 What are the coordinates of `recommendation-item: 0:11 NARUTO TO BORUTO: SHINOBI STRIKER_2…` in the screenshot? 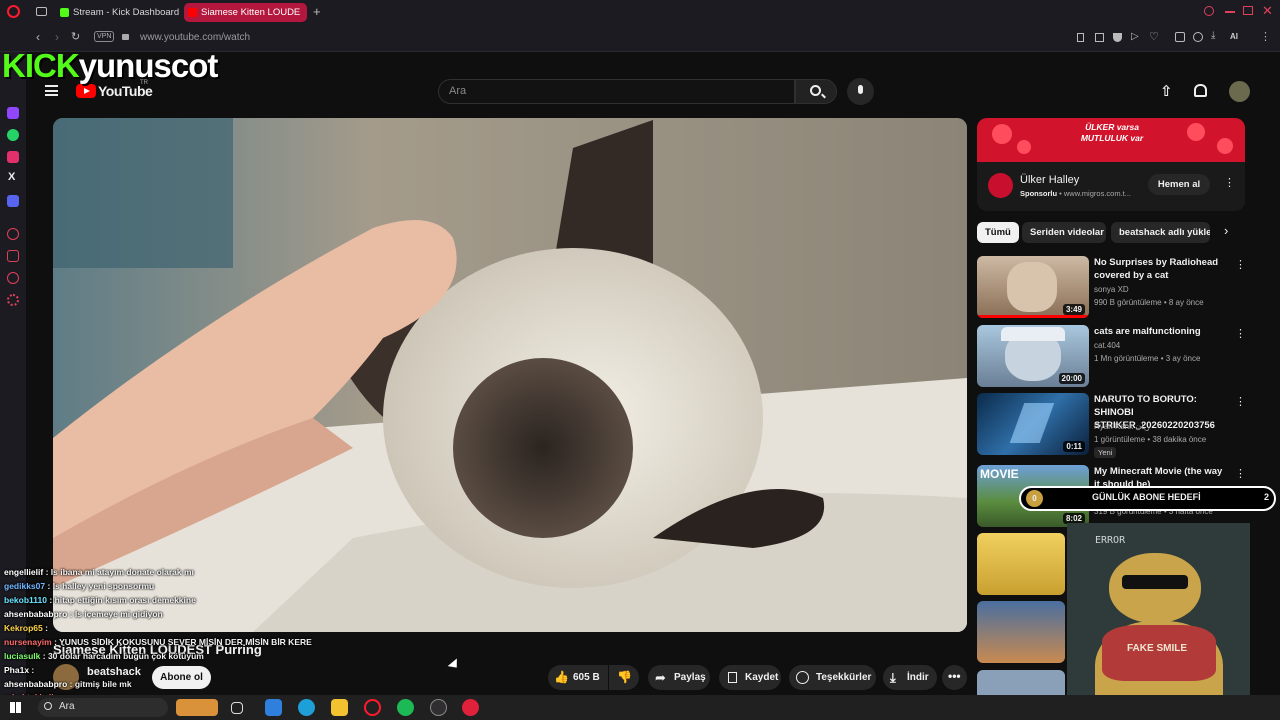 It's located at (1111, 425).